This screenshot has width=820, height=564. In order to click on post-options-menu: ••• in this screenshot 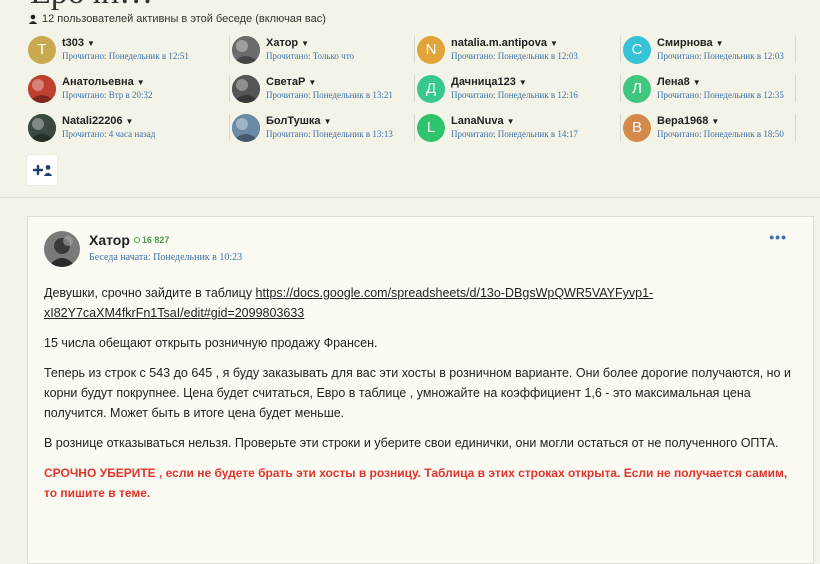, I will do `click(778, 237)`.